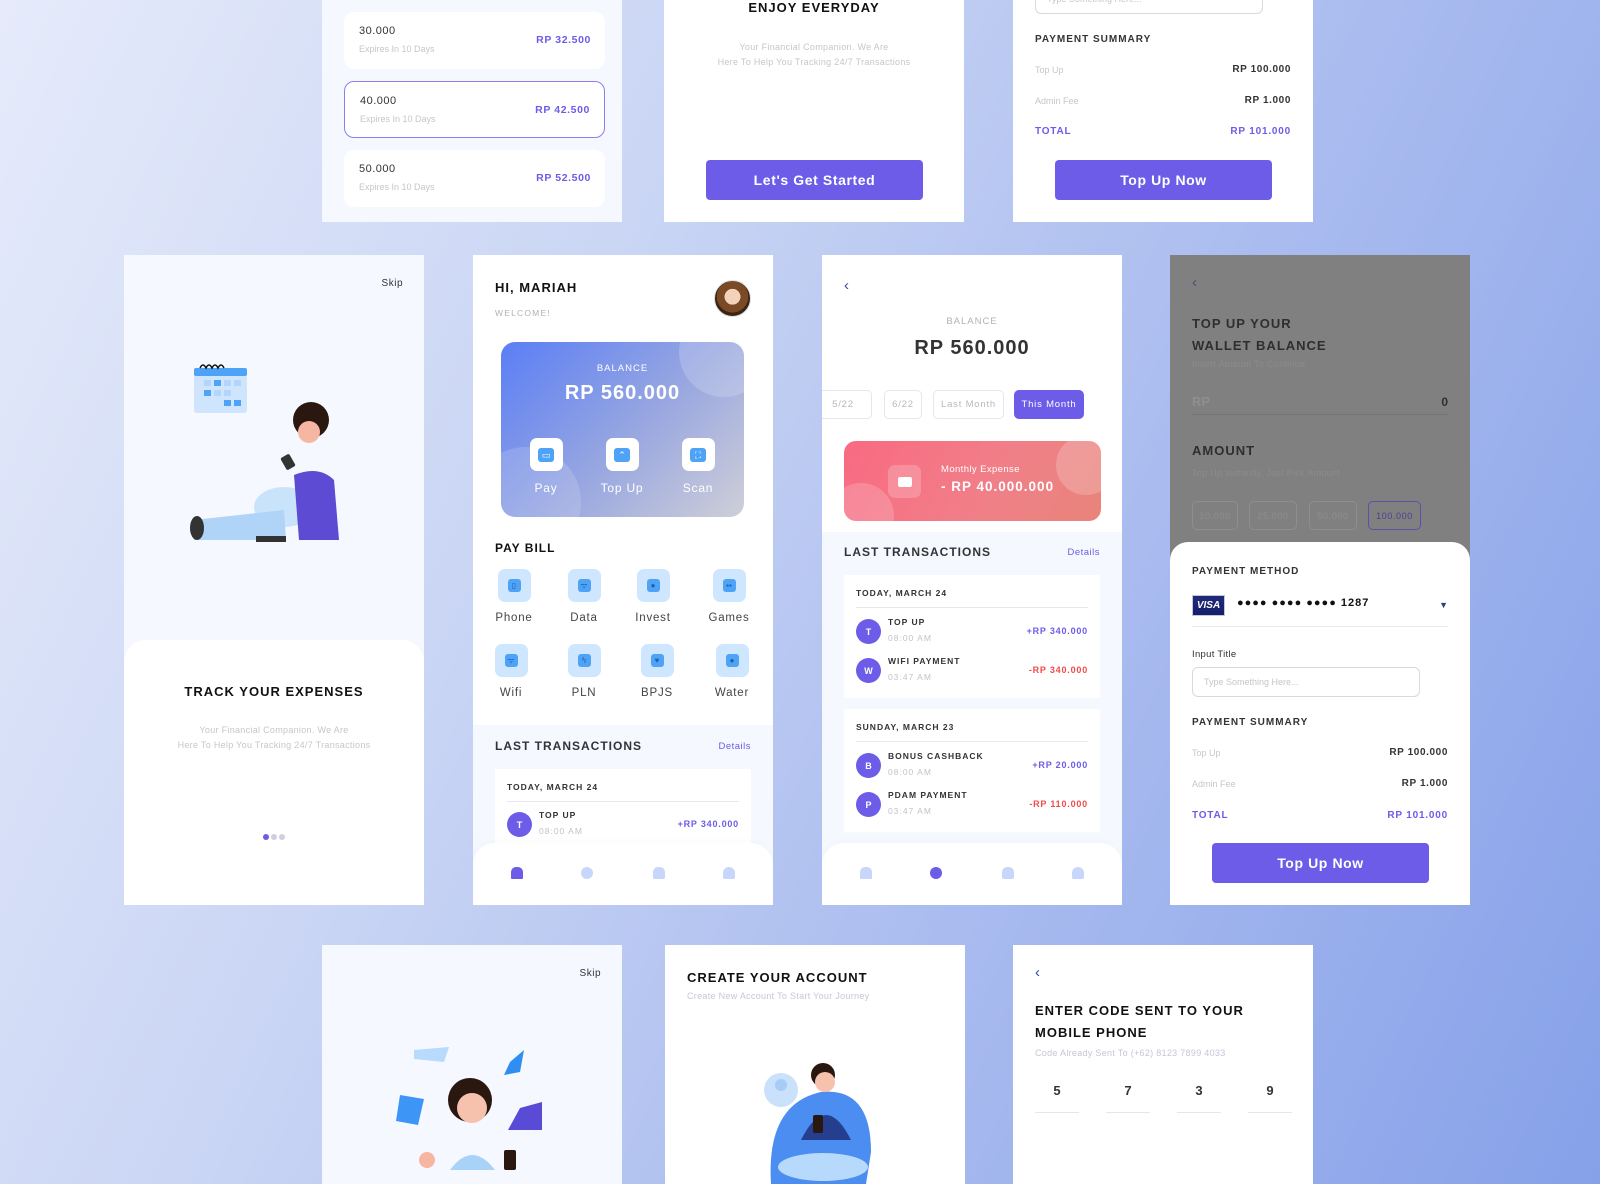  I want to click on calendar-icon, so click(220, 388).